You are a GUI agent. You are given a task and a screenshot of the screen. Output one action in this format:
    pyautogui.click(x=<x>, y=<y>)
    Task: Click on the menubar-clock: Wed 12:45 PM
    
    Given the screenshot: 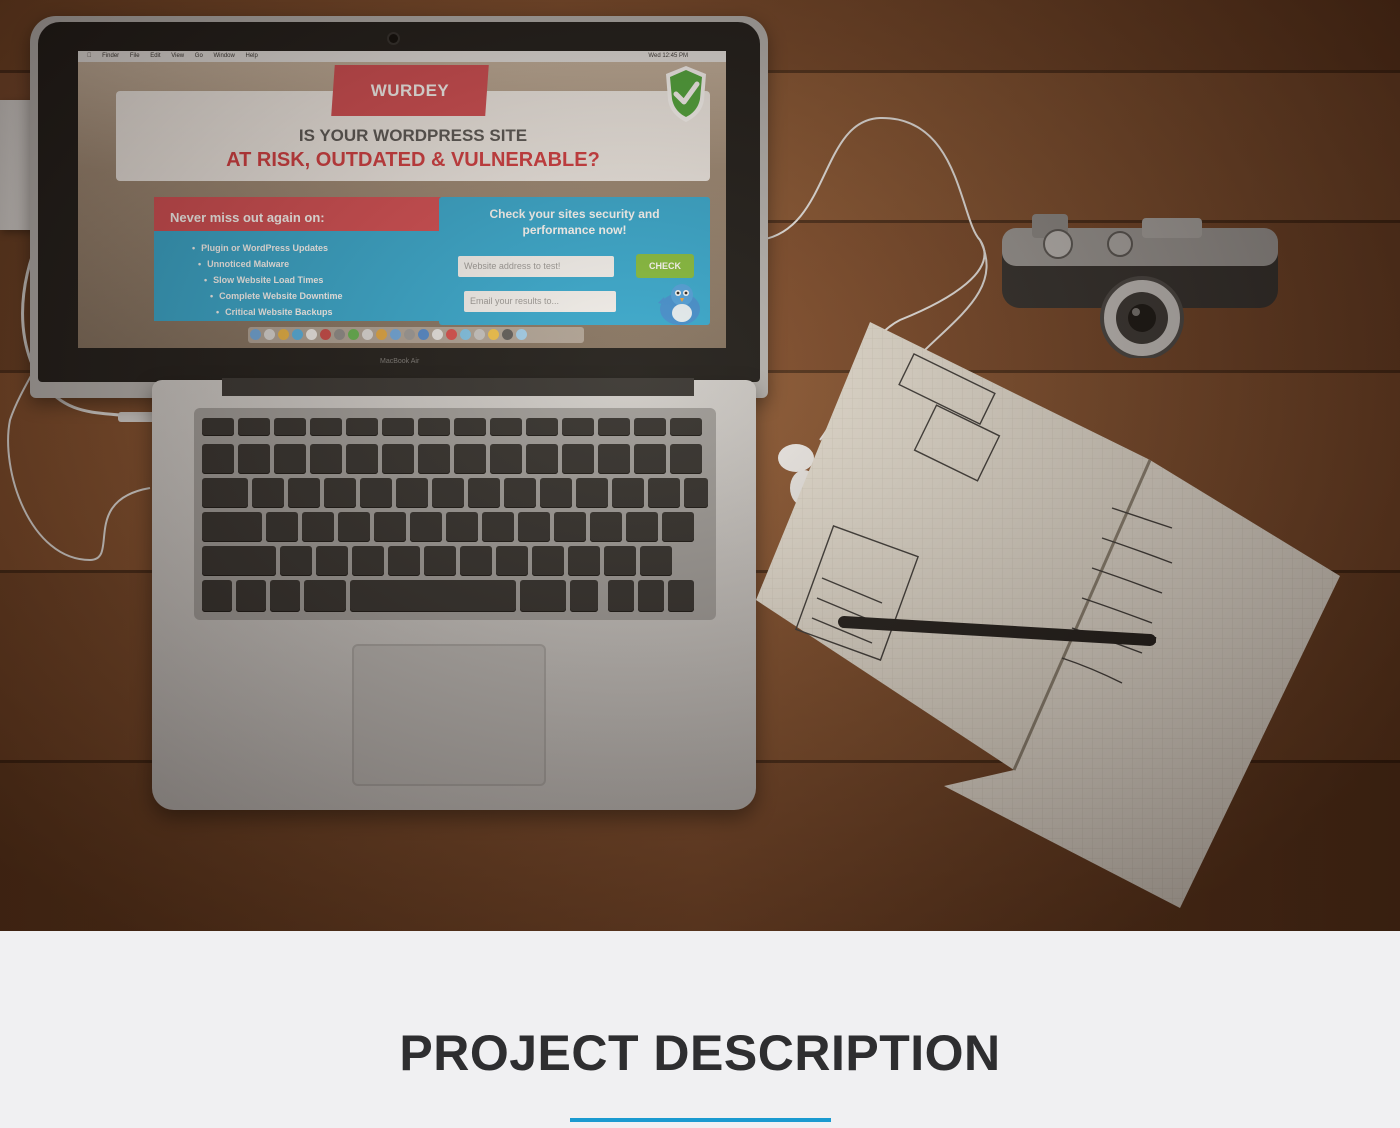 What is the action you would take?
    pyautogui.click(x=668, y=56)
    